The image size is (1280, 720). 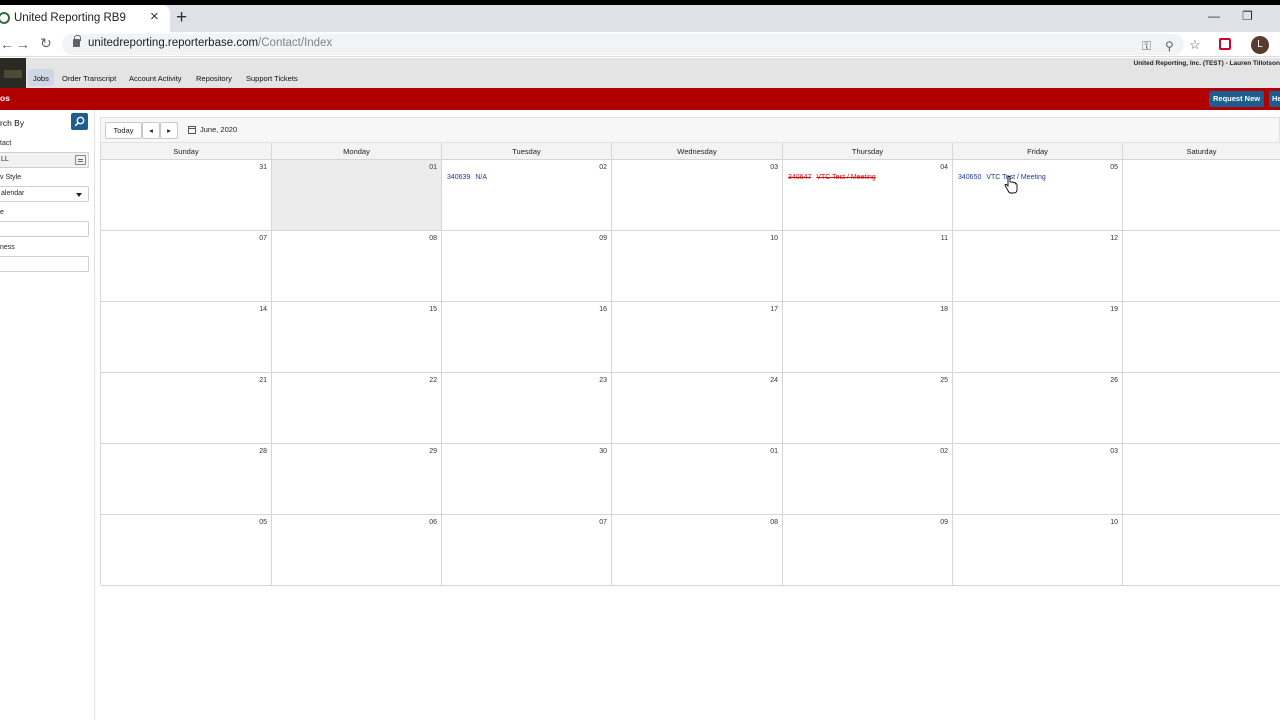 What do you see at coordinates (1274, 99) in the screenshot?
I see `help-button: He` at bounding box center [1274, 99].